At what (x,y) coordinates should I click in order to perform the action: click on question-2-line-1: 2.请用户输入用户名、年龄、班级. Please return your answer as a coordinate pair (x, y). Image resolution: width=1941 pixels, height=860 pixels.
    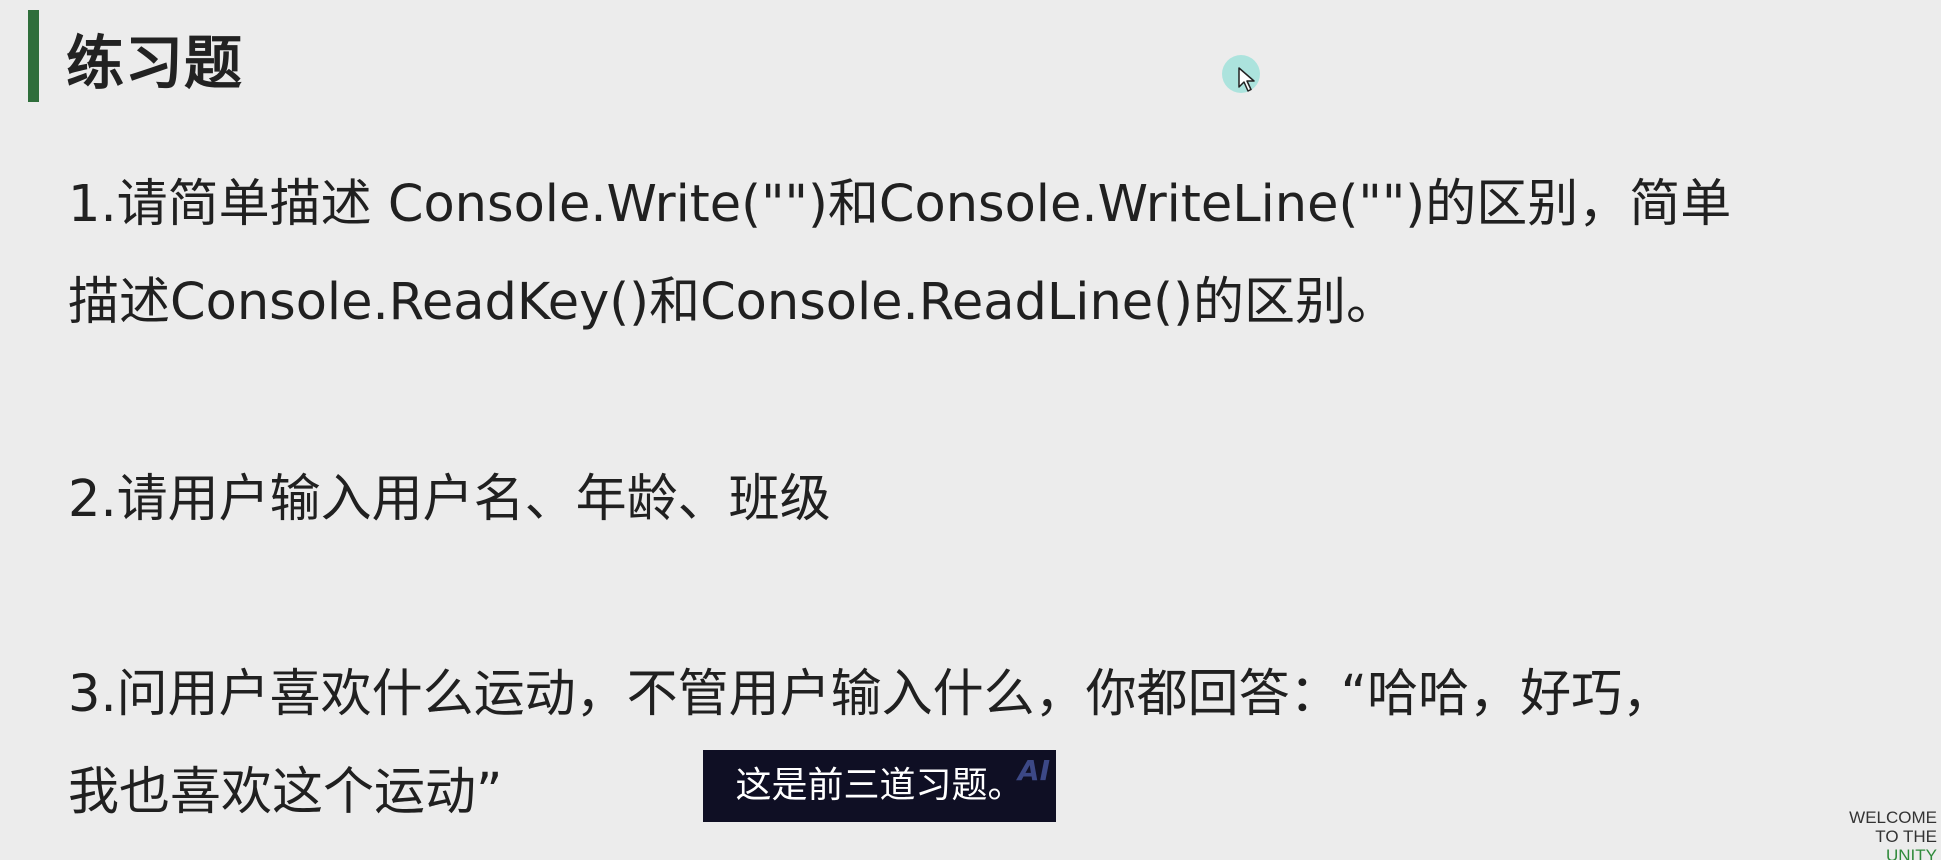
    Looking at the image, I should click on (449, 499).